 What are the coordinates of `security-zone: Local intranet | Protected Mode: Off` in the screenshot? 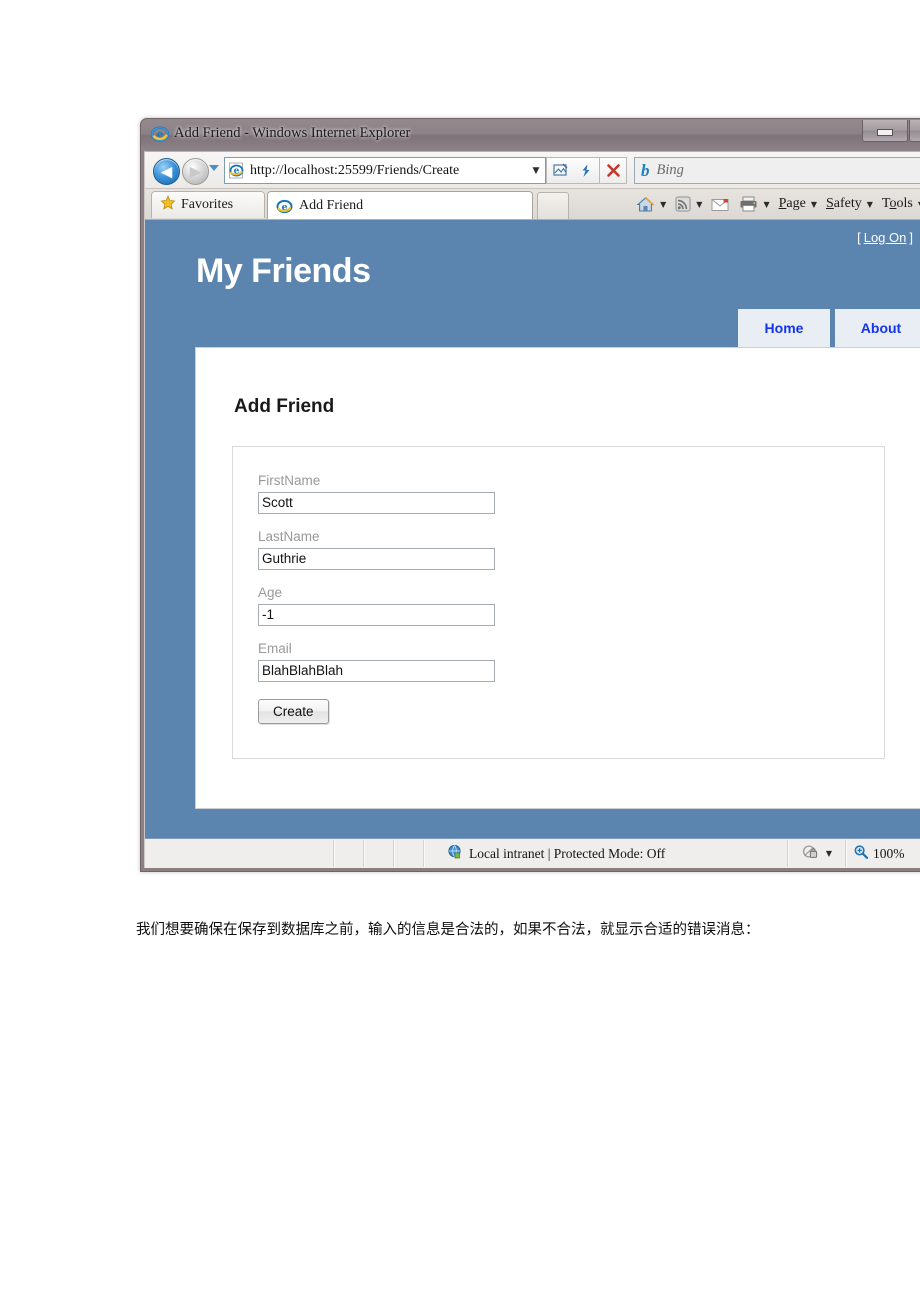 It's located at (606, 854).